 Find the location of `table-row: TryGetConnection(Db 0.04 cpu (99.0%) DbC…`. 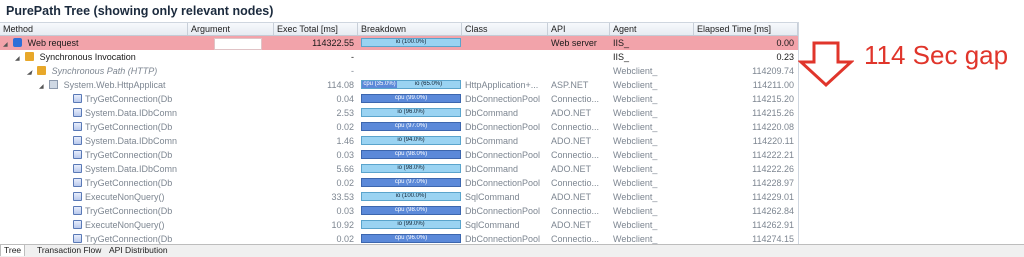

table-row: TryGetConnection(Db 0.04 cpu (99.0%) DbC… is located at coordinates (399, 99).